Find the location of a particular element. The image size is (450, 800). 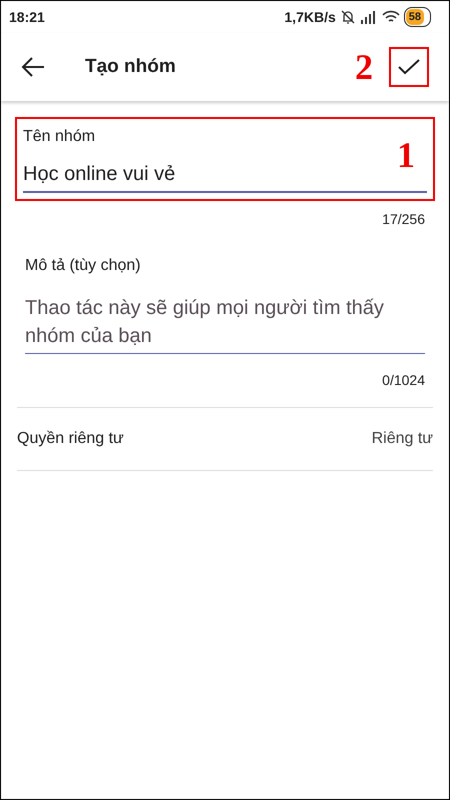

wifi-icon is located at coordinates (391, 17).